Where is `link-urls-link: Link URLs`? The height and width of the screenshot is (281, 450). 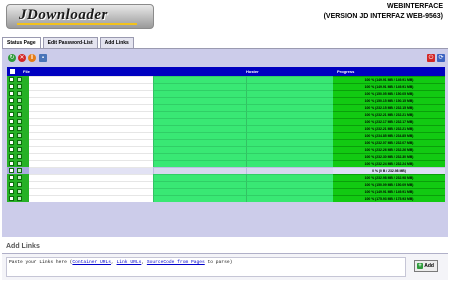 link-urls-link: Link URLs is located at coordinates (129, 262).